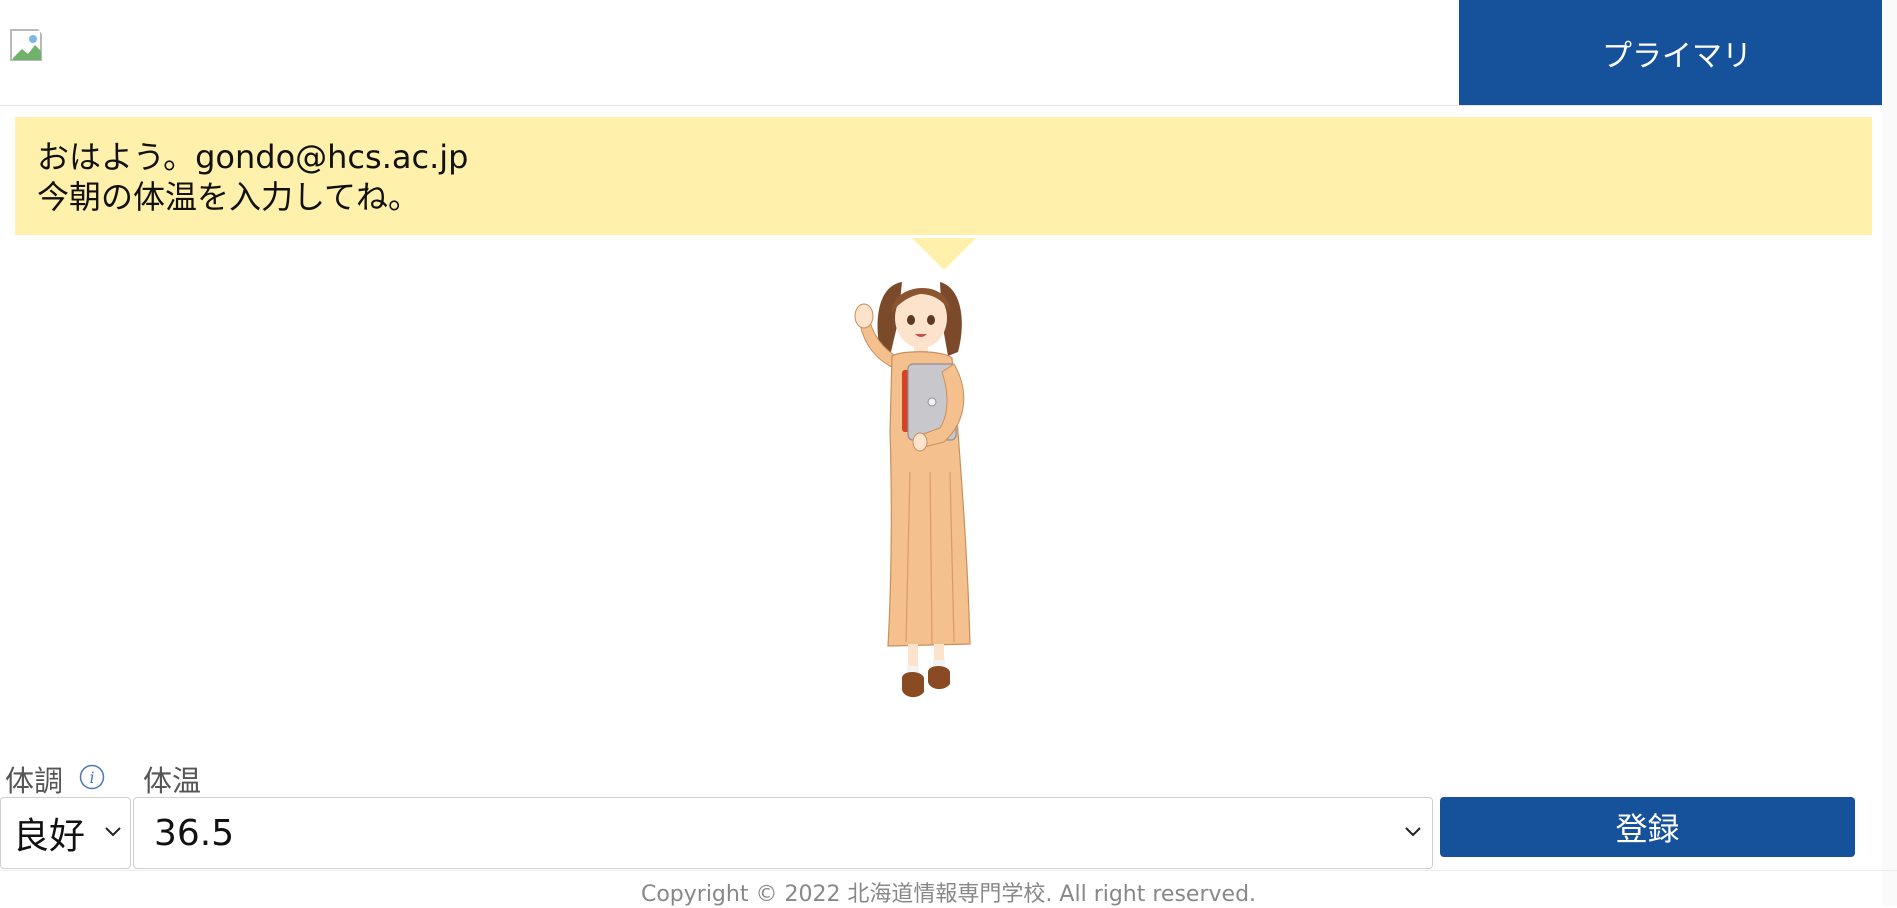 Image resolution: width=1897 pixels, height=908 pixels. What do you see at coordinates (1647, 827) in the screenshot?
I see `register-button: 登録` at bounding box center [1647, 827].